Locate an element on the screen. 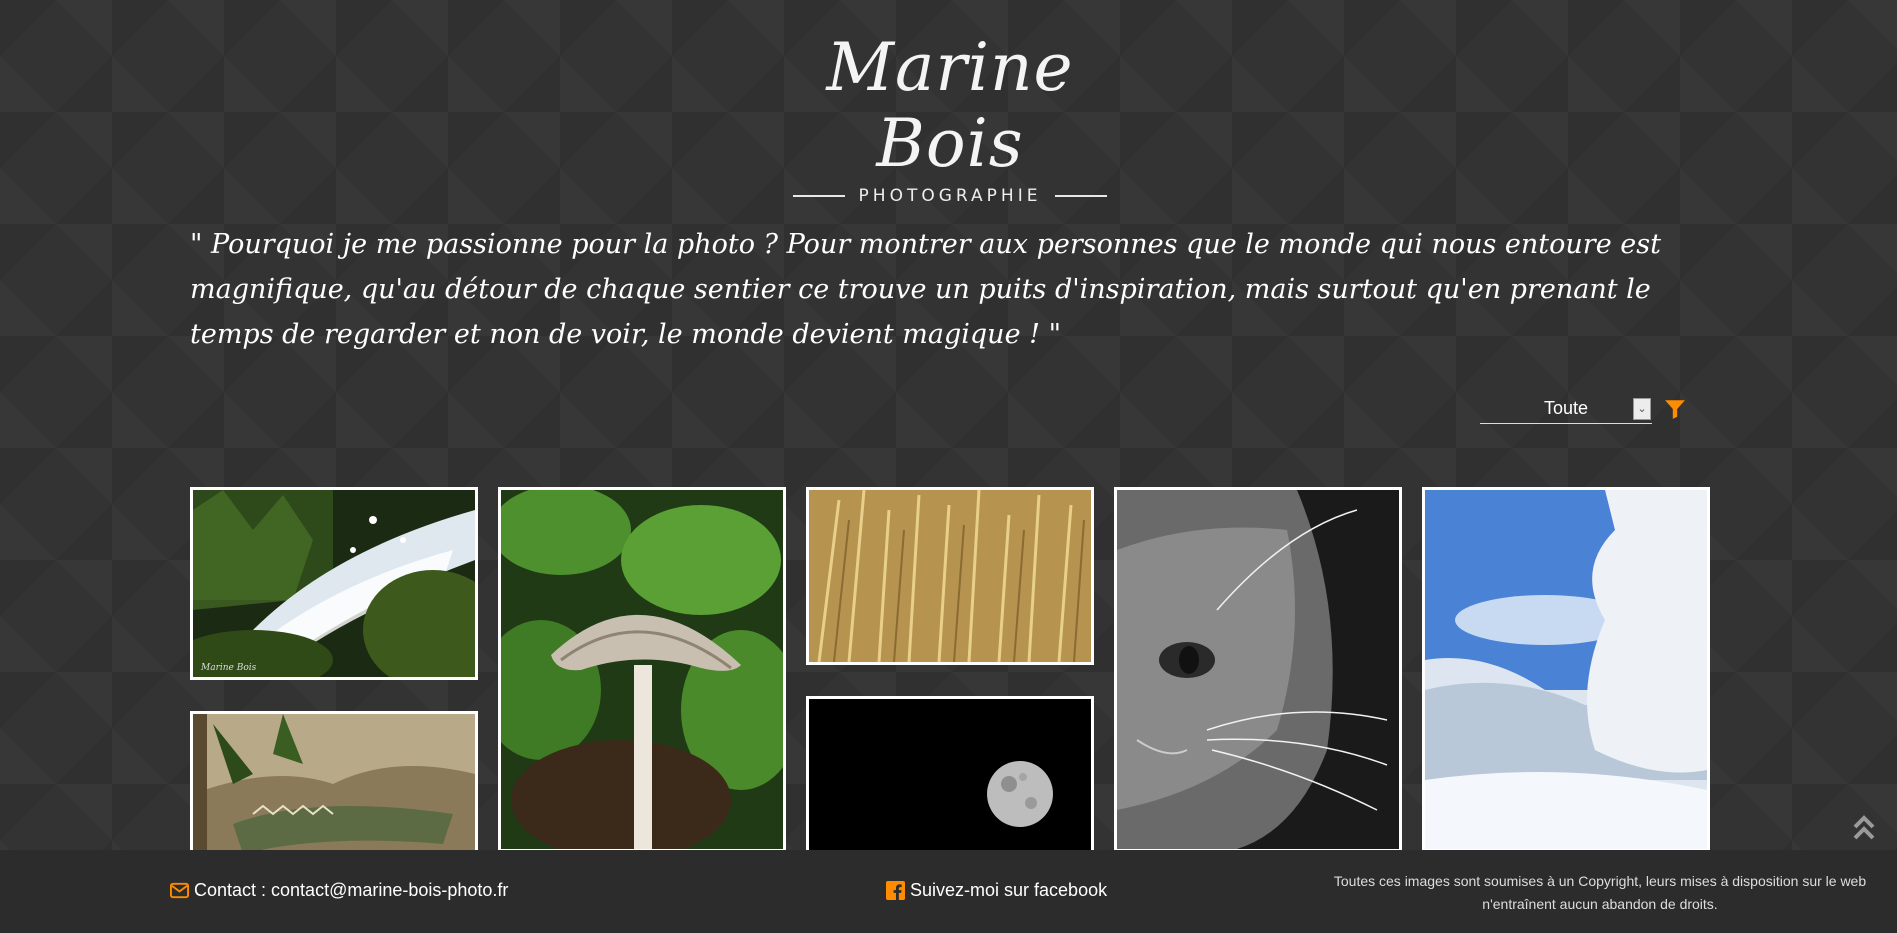 The image size is (1897, 933). facebook-link: Suivez-moi sur facebook is located at coordinates (996, 890).